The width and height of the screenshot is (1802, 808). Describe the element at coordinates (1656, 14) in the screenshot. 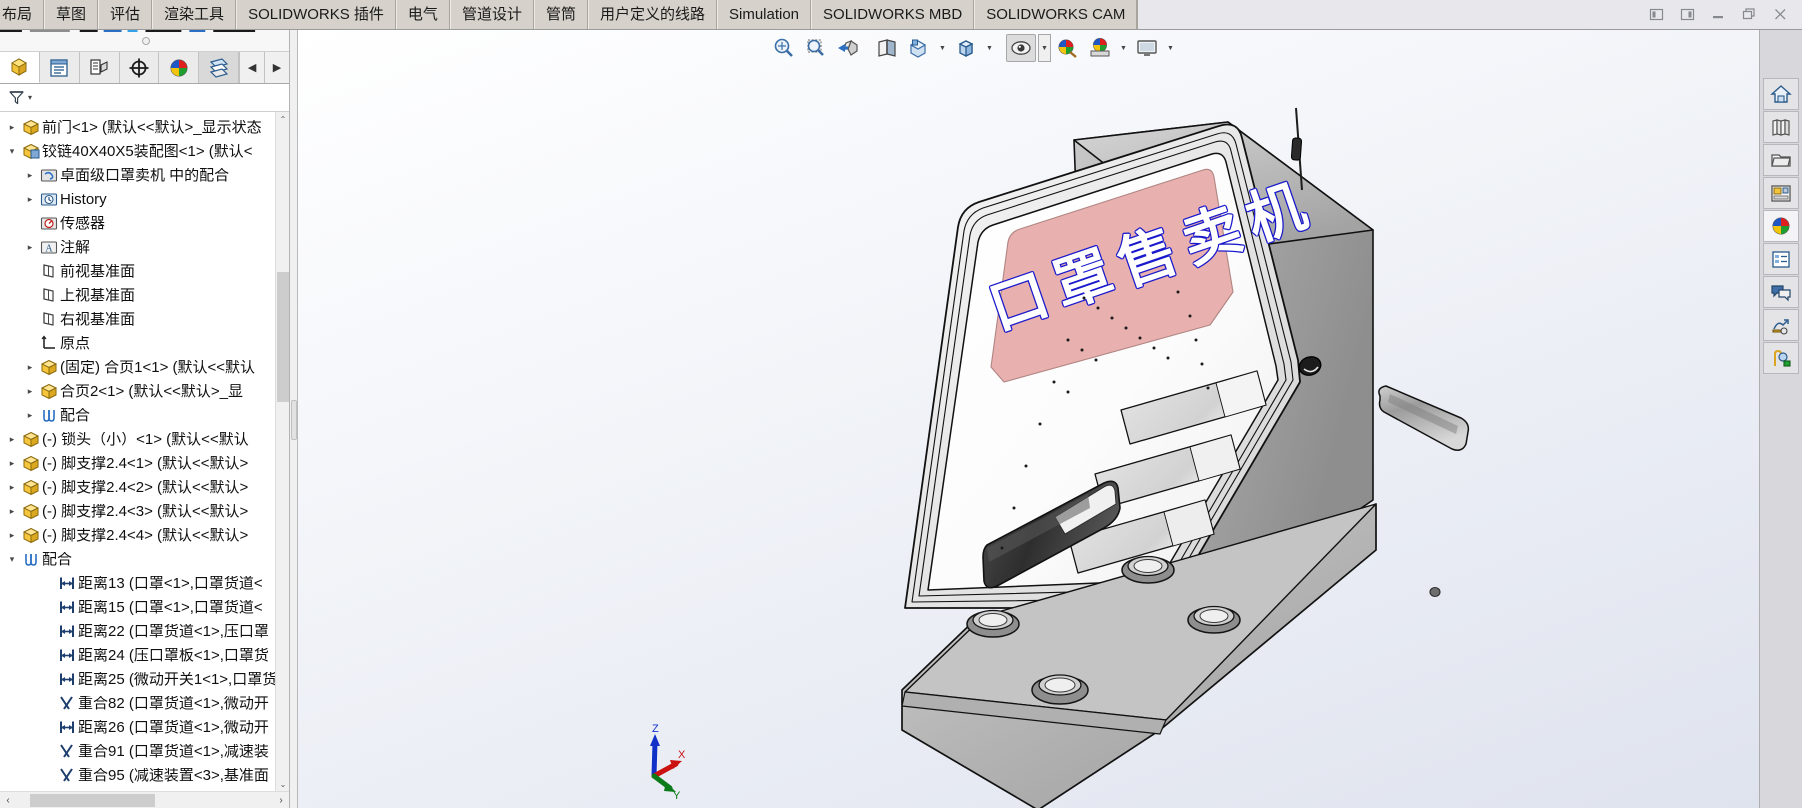

I see `collapse-left-panel-button` at that location.